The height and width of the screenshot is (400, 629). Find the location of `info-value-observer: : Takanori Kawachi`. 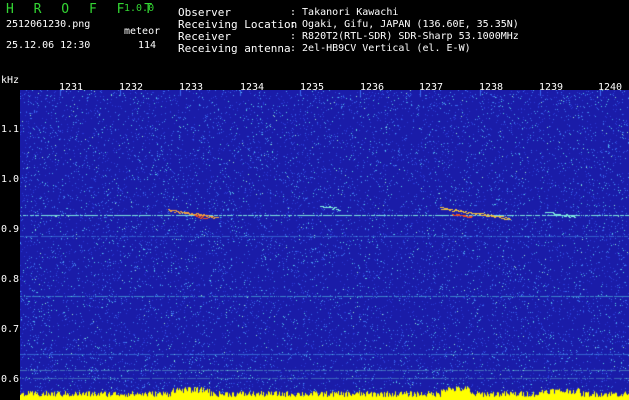

info-value-observer: : Takanori Kawachi is located at coordinates (344, 12).